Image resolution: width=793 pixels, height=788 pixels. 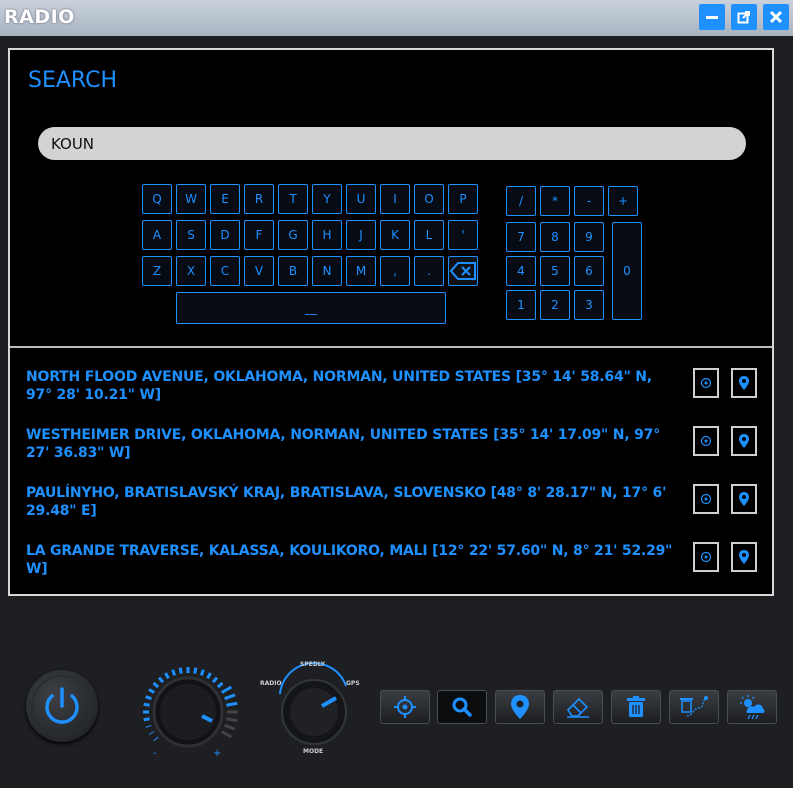 What do you see at coordinates (395, 199) in the screenshot?
I see `key-i: I` at bounding box center [395, 199].